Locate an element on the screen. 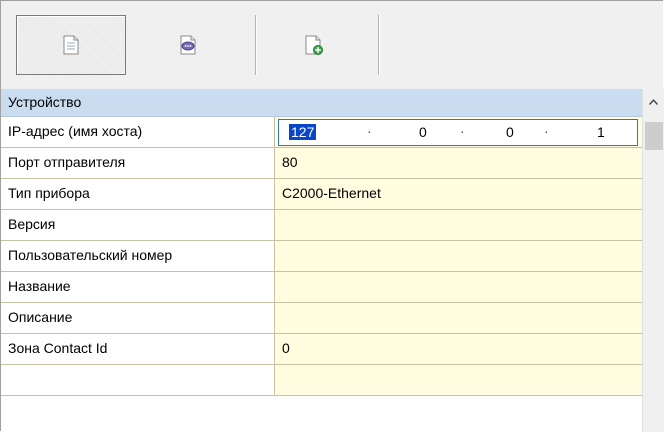 This screenshot has width=664, height=432. ip-octet-4: 1 is located at coordinates (601, 132).